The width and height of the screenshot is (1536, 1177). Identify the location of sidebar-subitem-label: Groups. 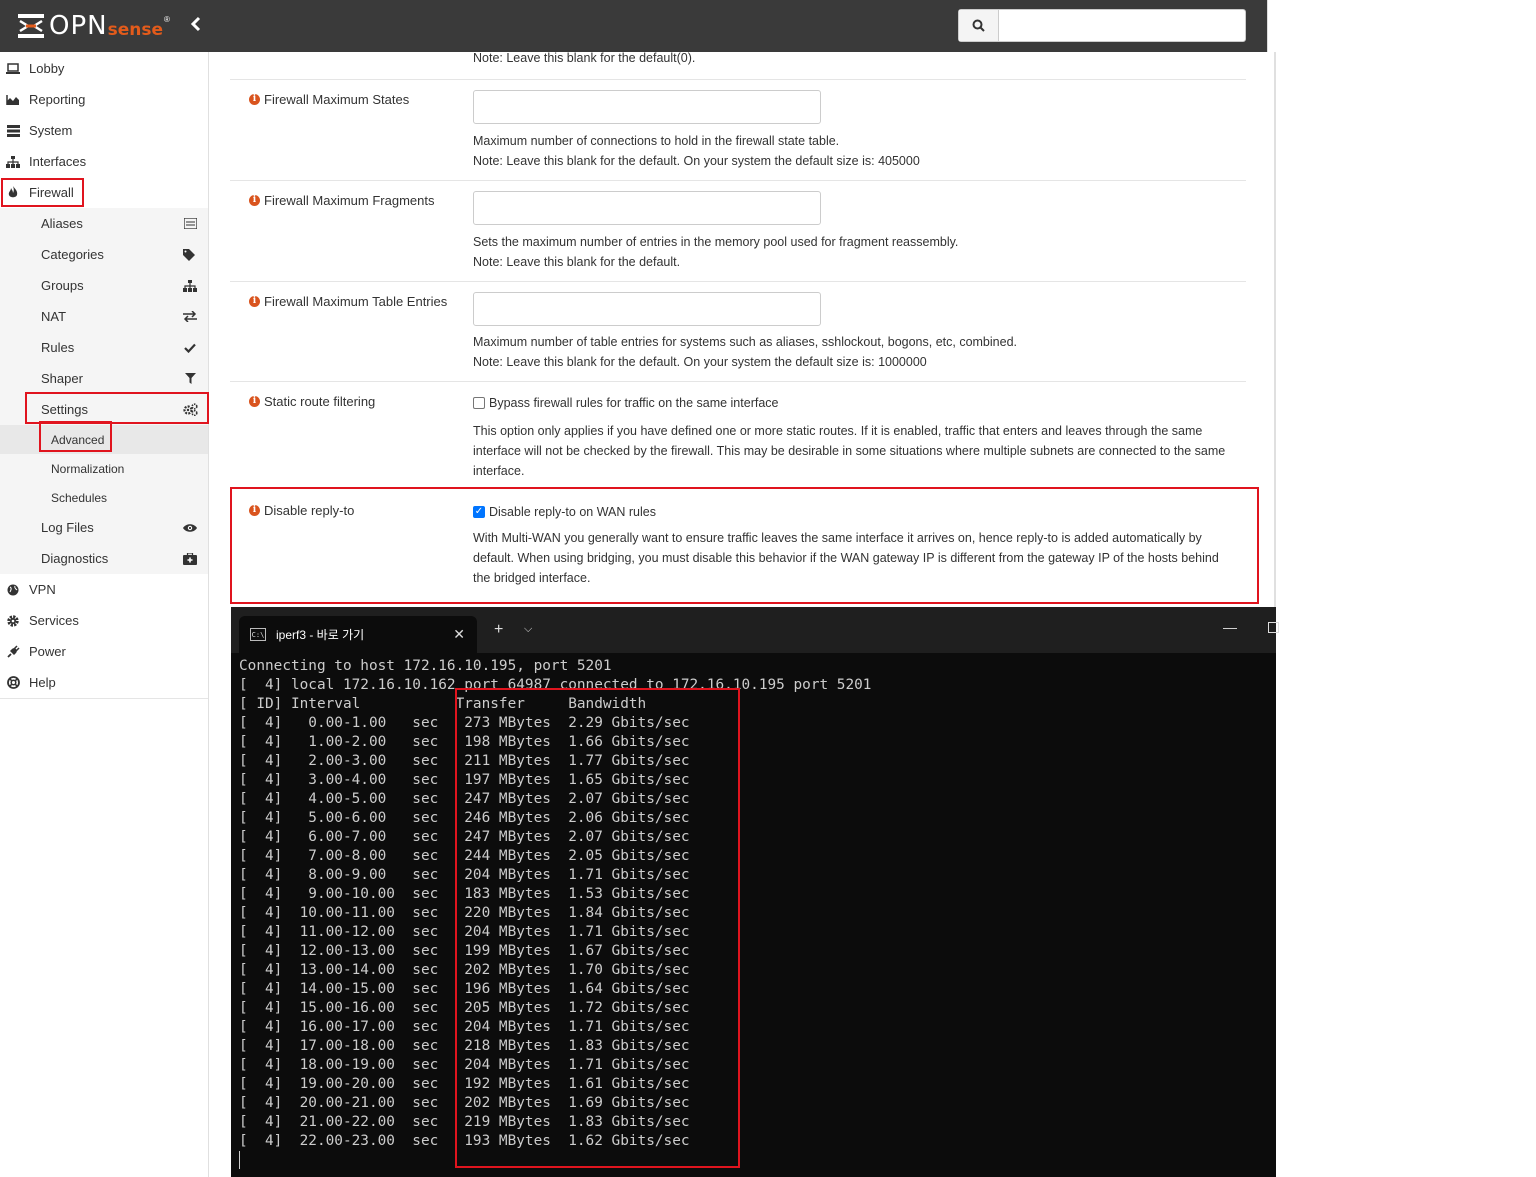
(62, 285).